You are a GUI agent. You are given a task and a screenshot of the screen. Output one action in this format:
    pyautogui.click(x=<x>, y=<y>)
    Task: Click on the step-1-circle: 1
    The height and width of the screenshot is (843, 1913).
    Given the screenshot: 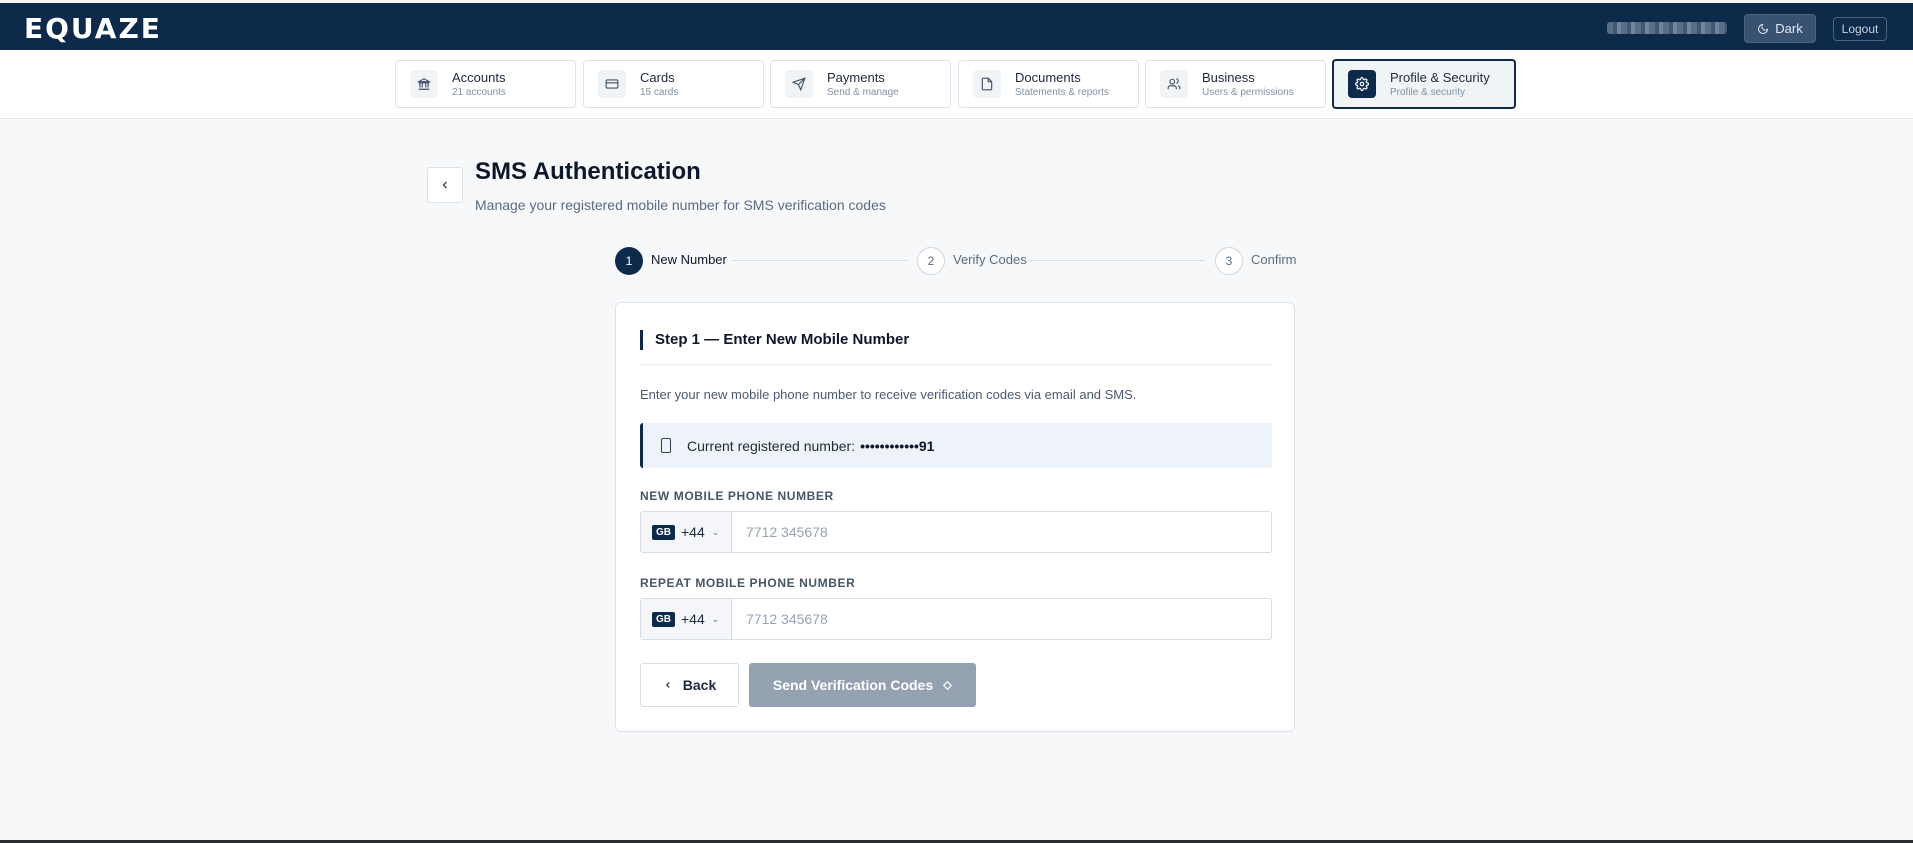 What is the action you would take?
    pyautogui.click(x=629, y=261)
    